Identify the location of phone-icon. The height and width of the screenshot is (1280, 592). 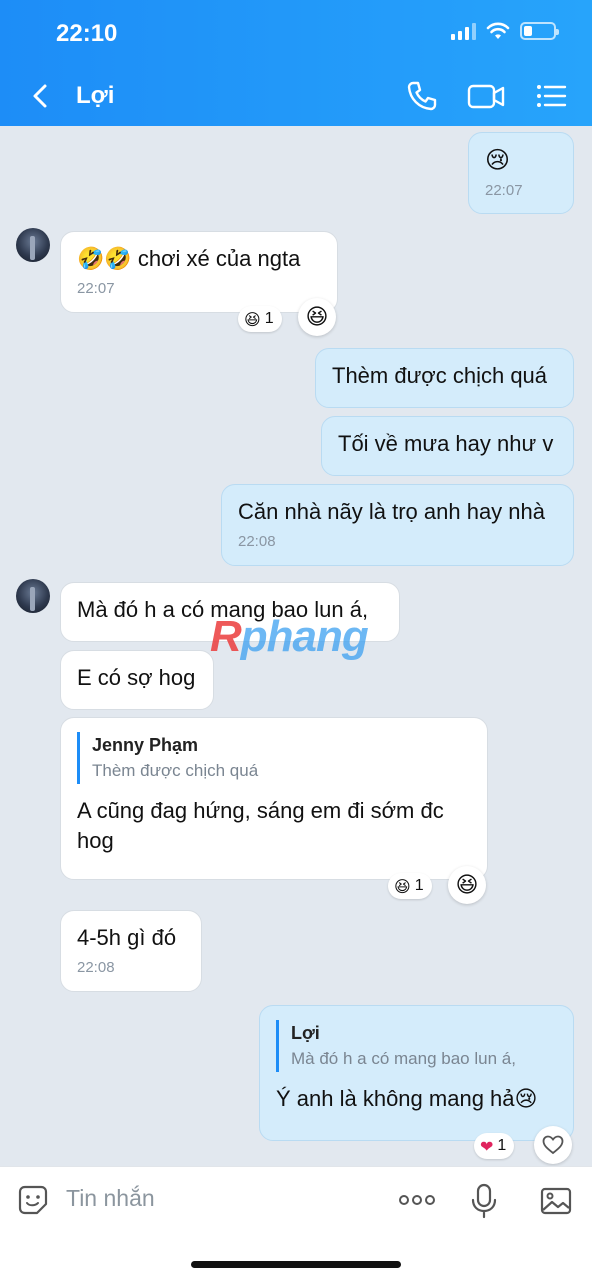
(422, 96).